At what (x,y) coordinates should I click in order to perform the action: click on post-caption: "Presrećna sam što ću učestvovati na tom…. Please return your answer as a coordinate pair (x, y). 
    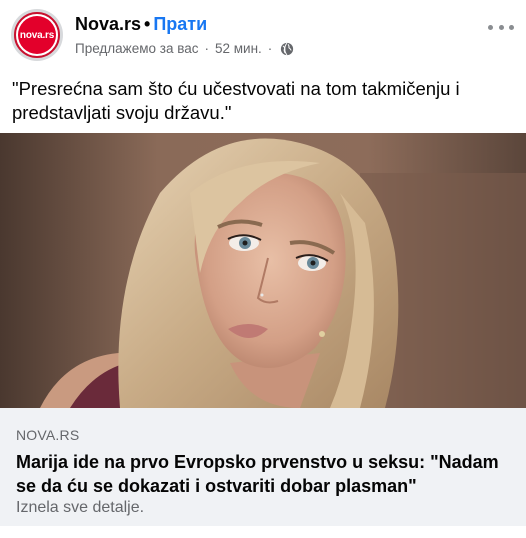
    Looking at the image, I should click on (236, 100).